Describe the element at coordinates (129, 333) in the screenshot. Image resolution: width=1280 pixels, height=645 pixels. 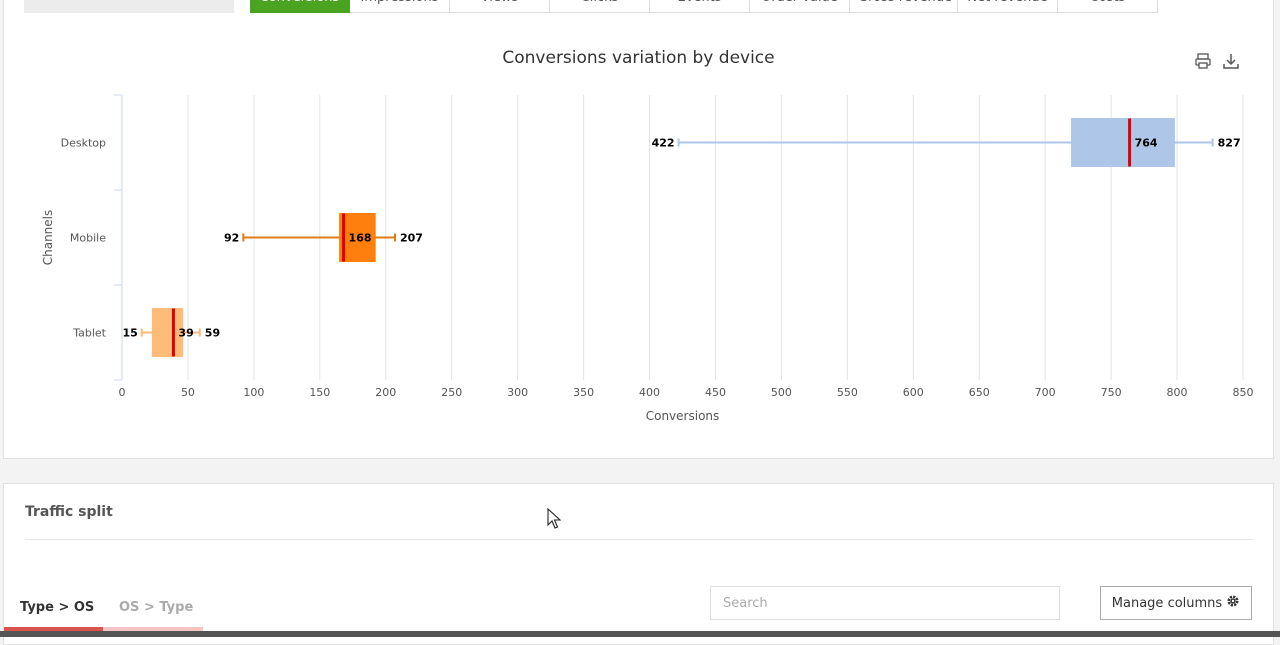
I see `label-min: 15` at that location.